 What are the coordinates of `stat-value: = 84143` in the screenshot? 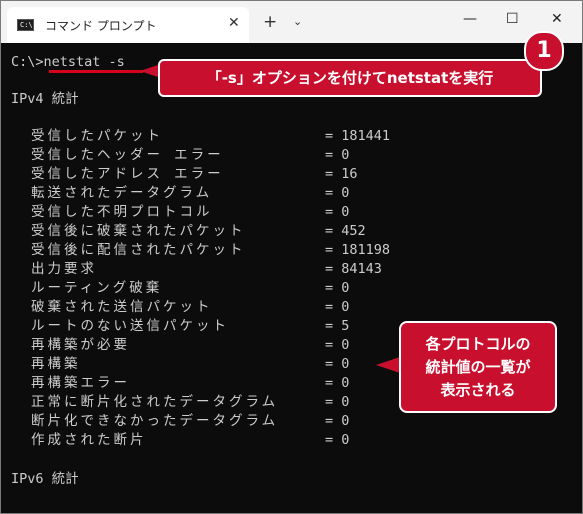 It's located at (353, 269).